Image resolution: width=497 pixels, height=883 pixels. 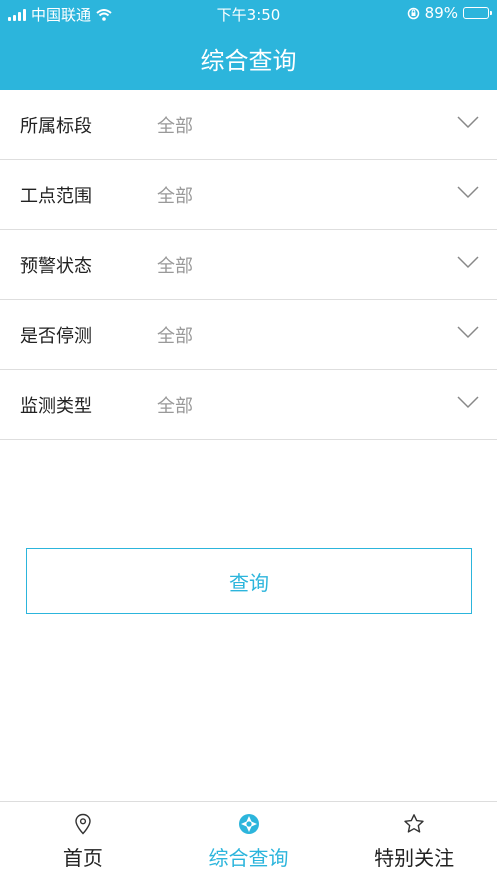 I want to click on filter-label: 工点范围, so click(x=56, y=196).